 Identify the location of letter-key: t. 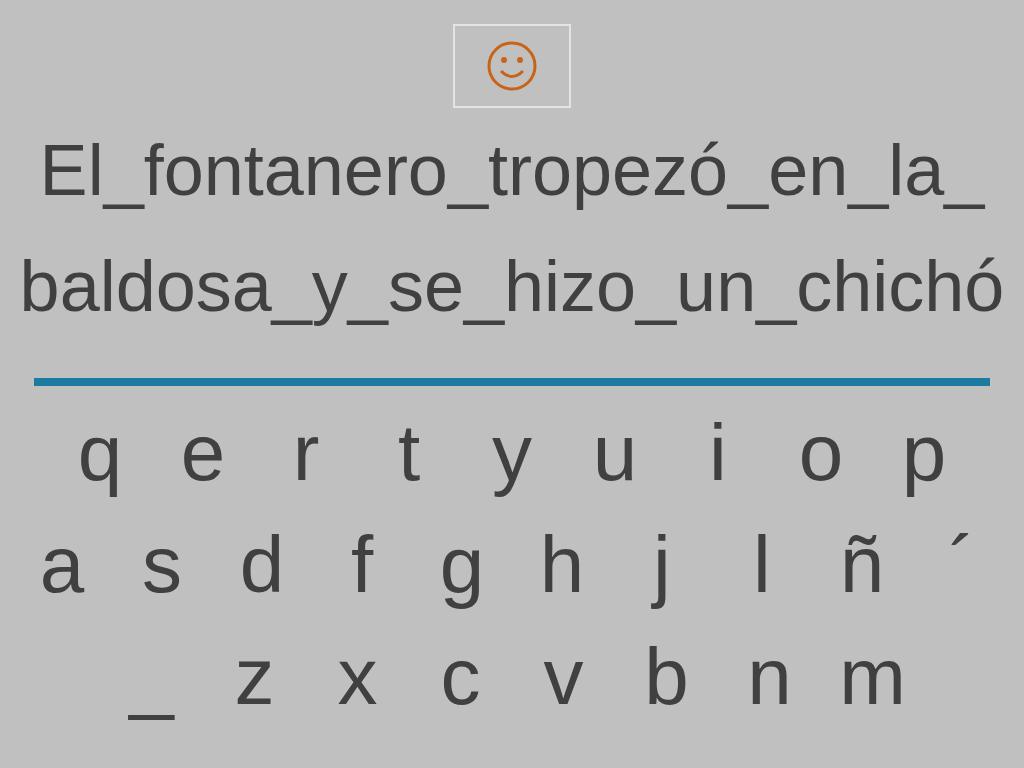
(409, 453).